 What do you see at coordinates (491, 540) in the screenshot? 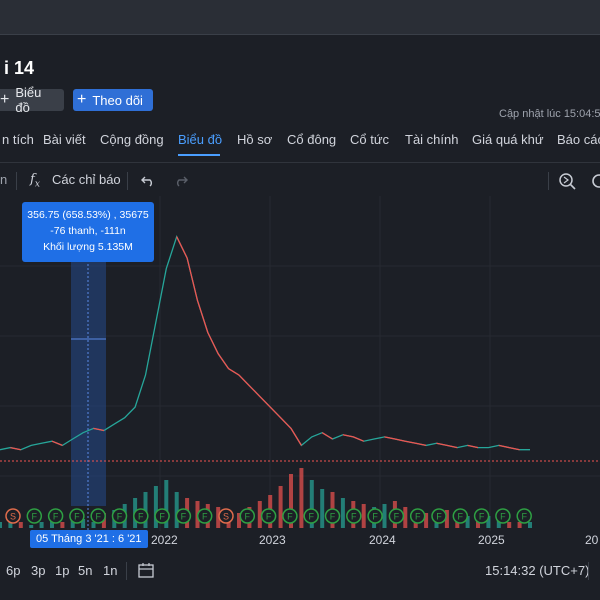
I see `x-label-2025: 2025` at bounding box center [491, 540].